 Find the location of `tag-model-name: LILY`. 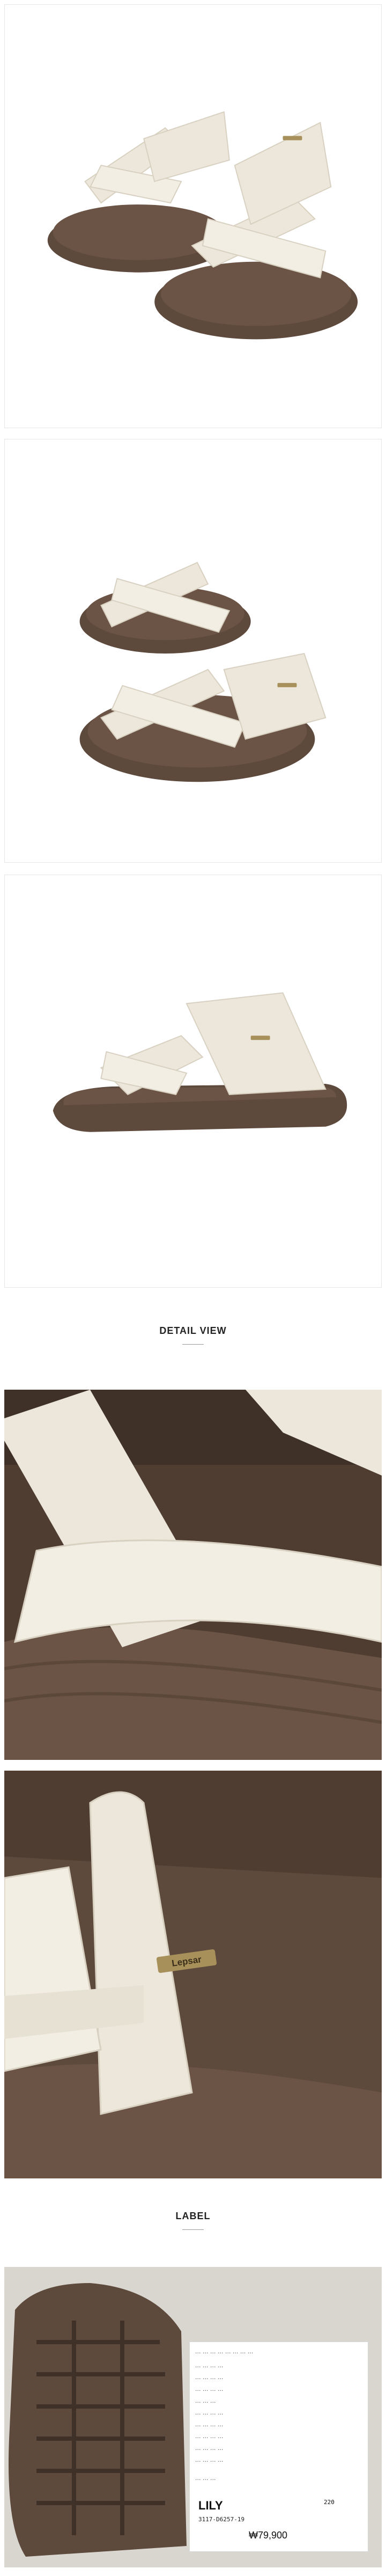

tag-model-name: LILY is located at coordinates (210, 2505).